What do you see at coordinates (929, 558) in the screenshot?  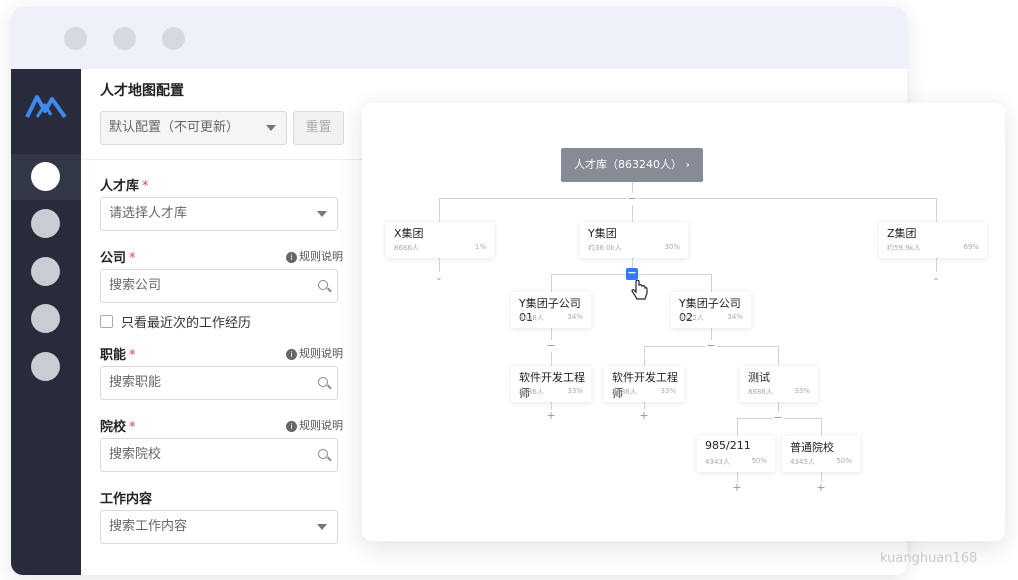 I see `watermark-text: kuanghuan168` at bounding box center [929, 558].